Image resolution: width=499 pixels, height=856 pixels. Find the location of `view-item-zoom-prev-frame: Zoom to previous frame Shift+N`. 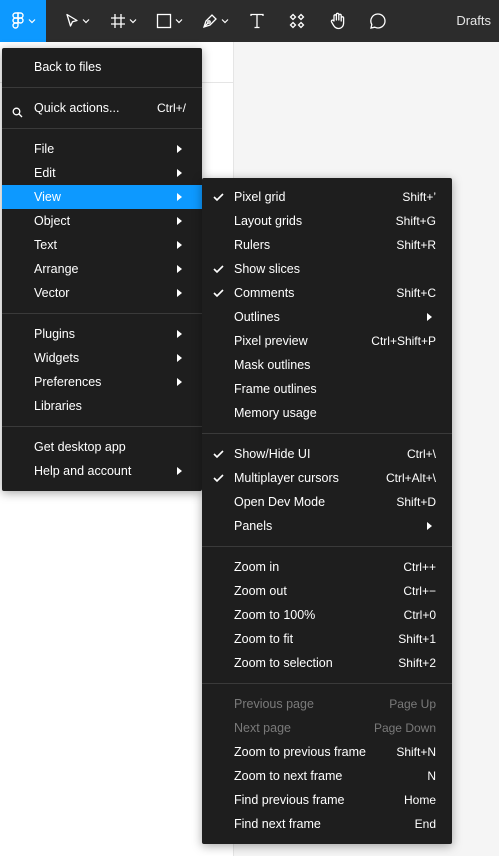

view-item-zoom-prev-frame: Zoom to previous frame Shift+N is located at coordinates (327, 752).